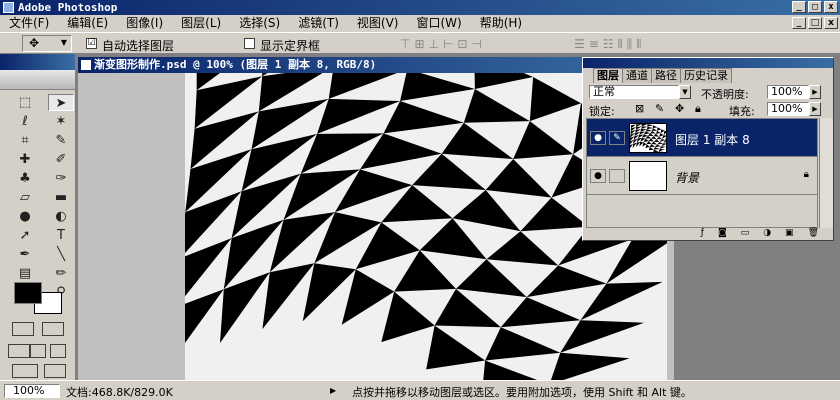  Describe the element at coordinates (725, 94) in the screenshot. I see `opacity-label: 不透明度:` at that location.